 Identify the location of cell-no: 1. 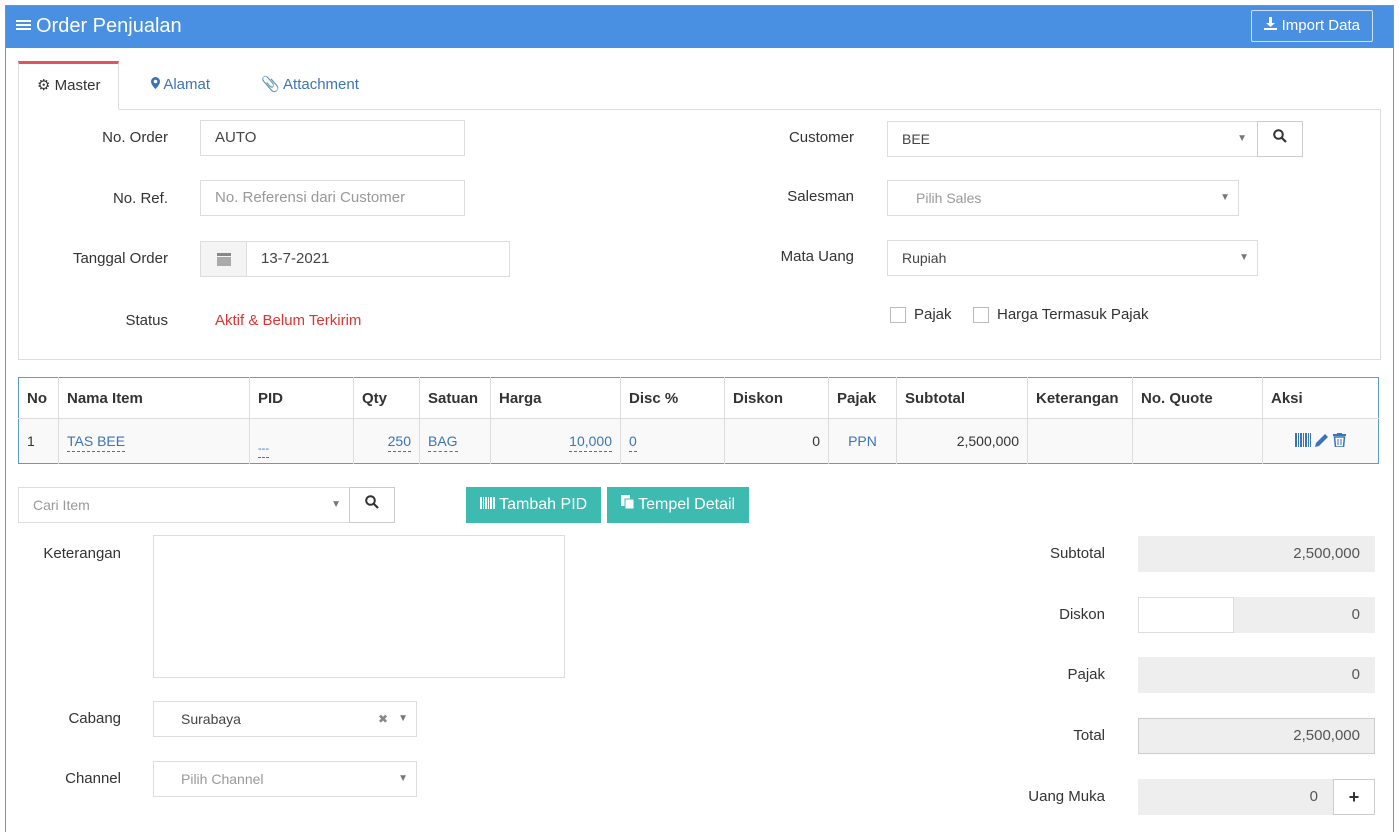
(38, 441).